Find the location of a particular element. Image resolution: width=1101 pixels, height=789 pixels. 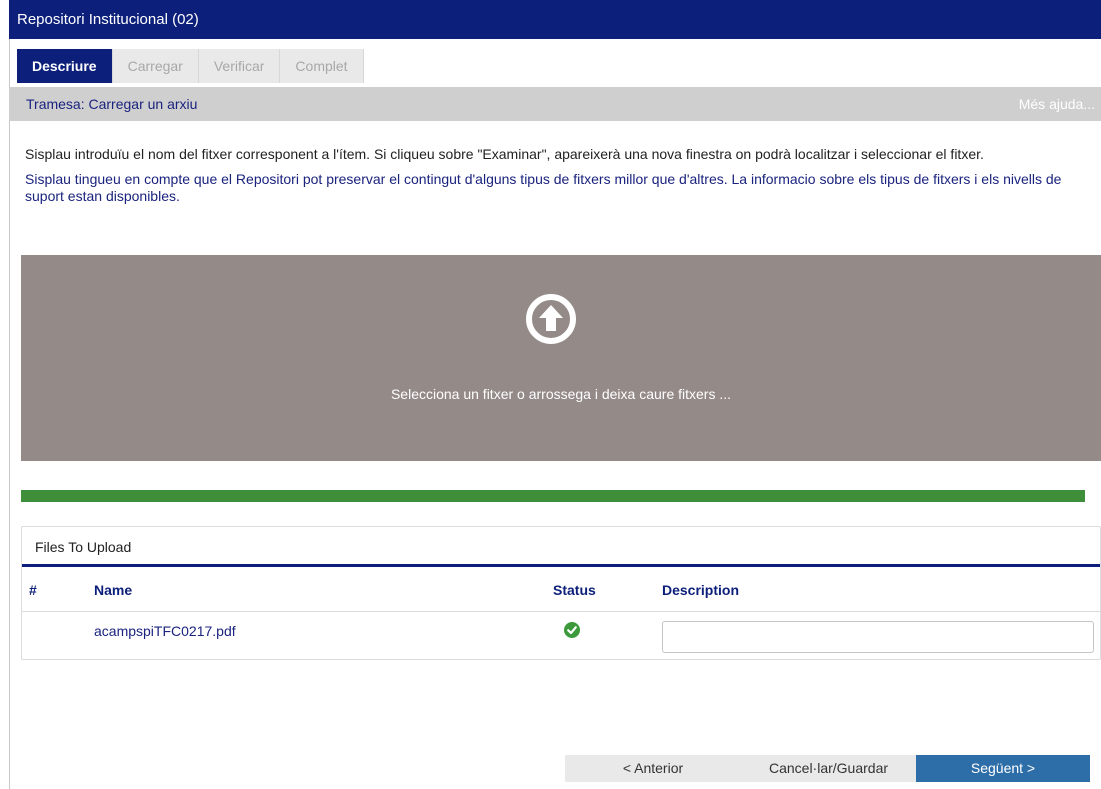

column-header-name: Name is located at coordinates (113, 590).